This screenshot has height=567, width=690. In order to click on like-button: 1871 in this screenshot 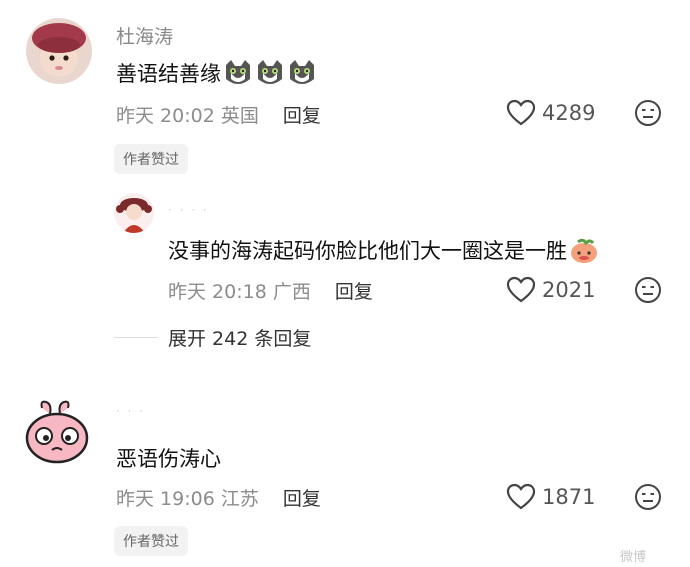, I will do `click(550, 497)`.